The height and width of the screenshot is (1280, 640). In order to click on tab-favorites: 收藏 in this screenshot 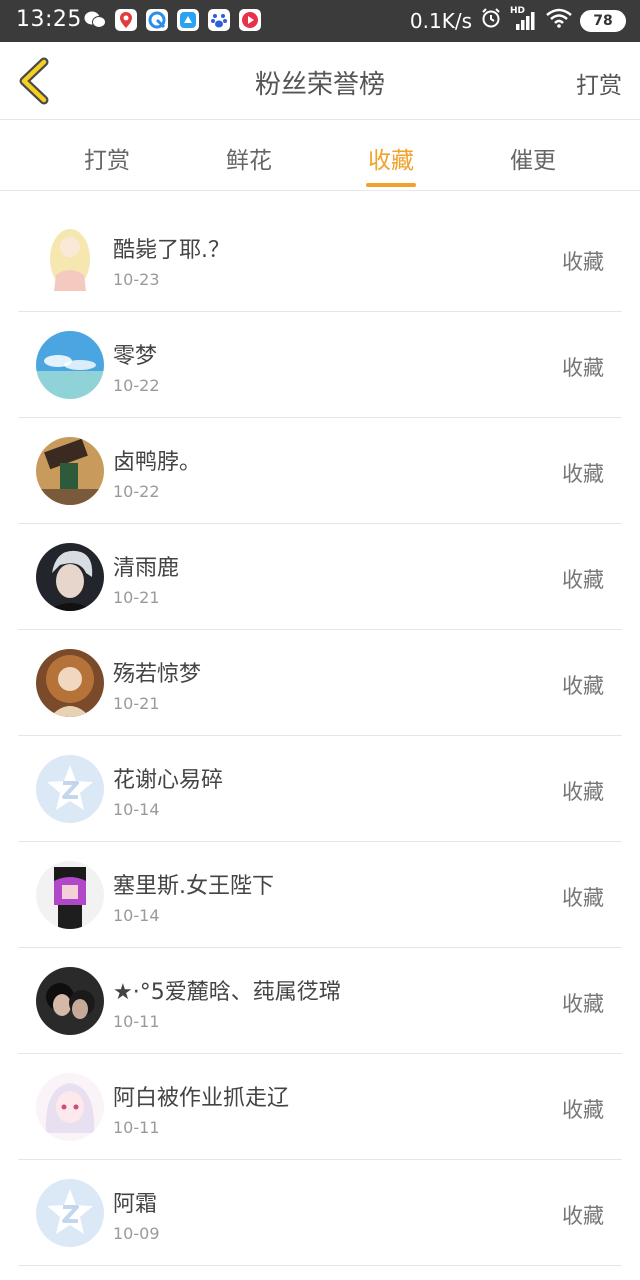, I will do `click(391, 156)`.